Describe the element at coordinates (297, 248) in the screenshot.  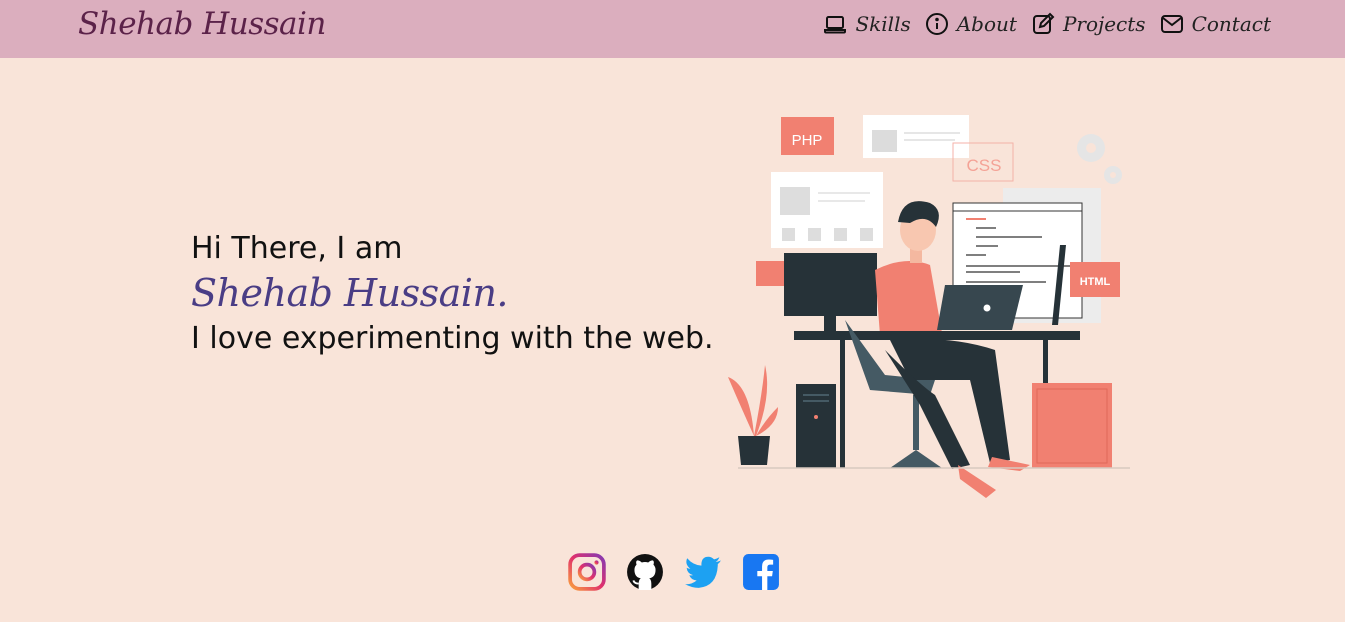
I see `hero-greeting: Hi There, I am` at that location.